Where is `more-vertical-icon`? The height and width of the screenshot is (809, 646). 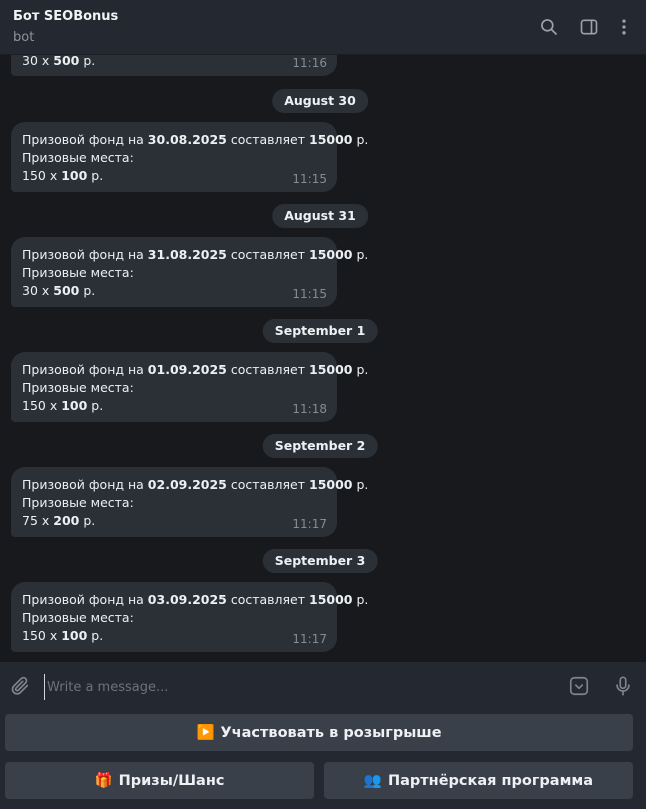 more-vertical-icon is located at coordinates (624, 27).